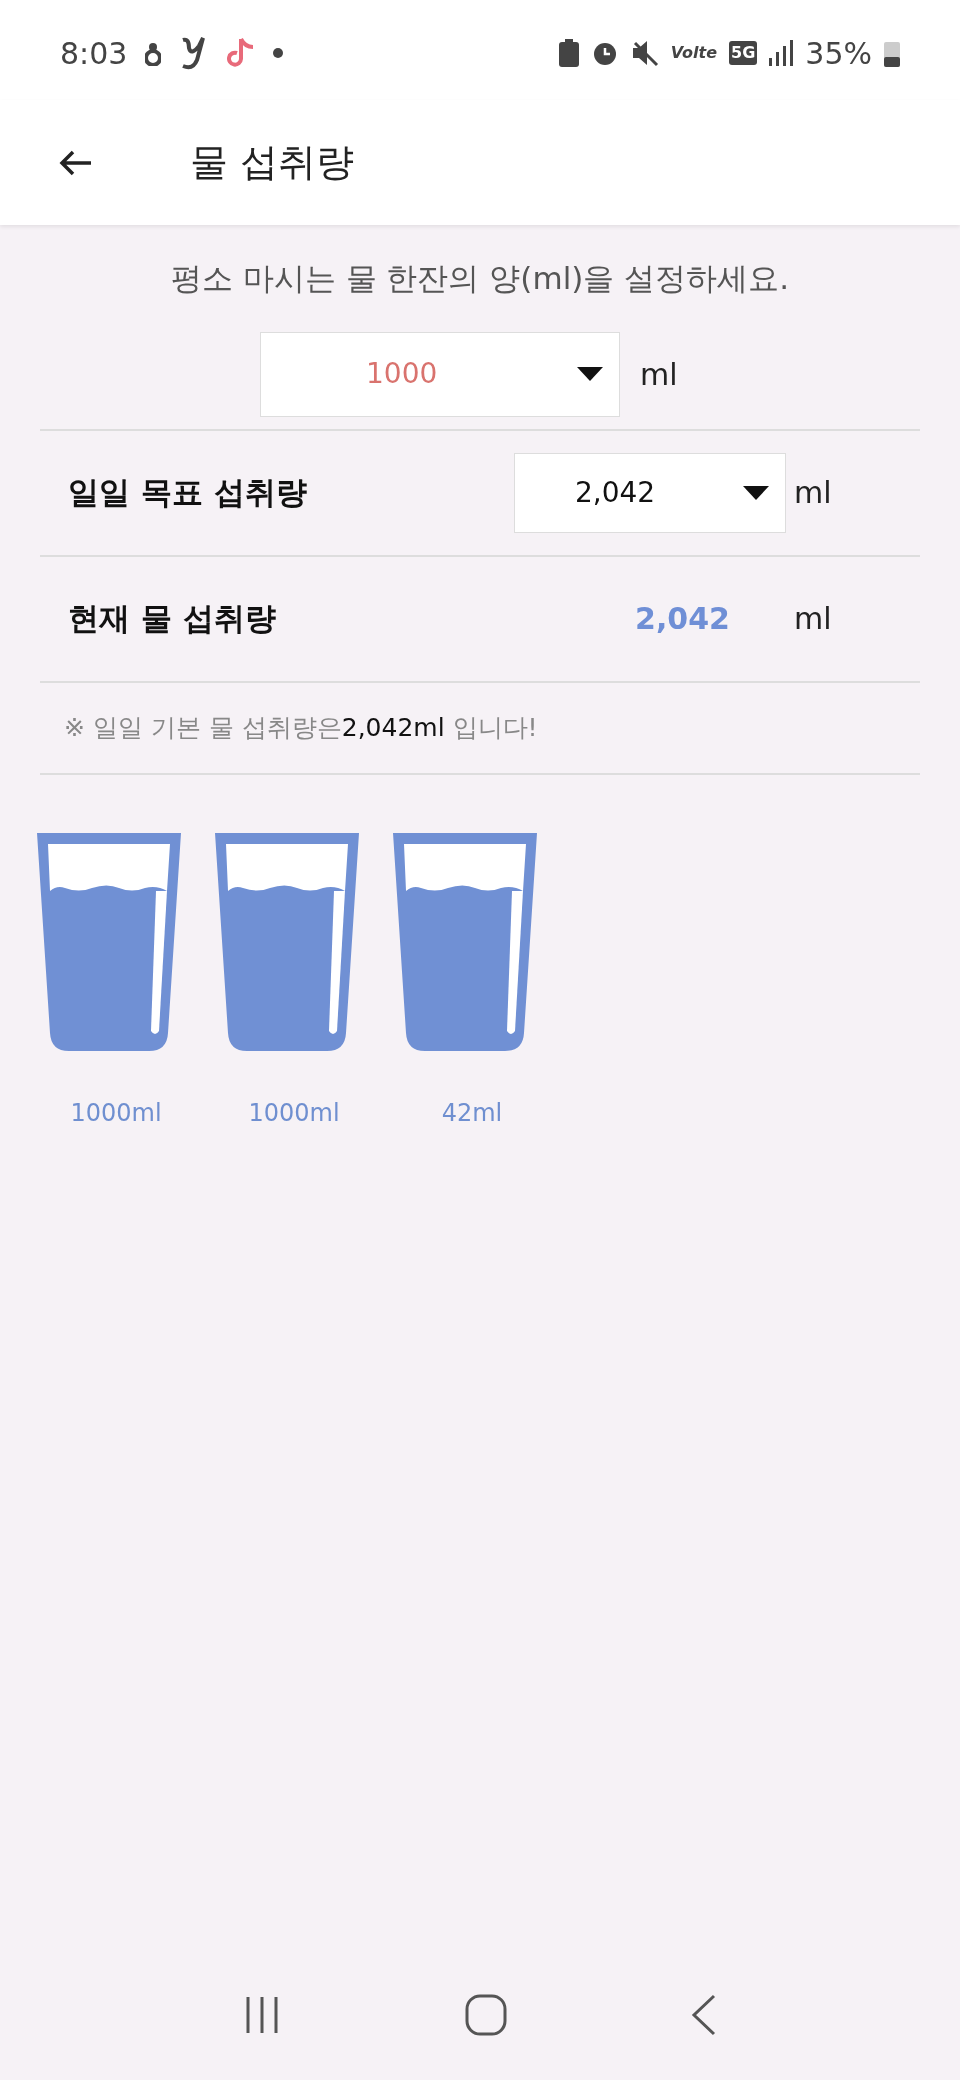  I want to click on network-label: 5G, so click(743, 53).